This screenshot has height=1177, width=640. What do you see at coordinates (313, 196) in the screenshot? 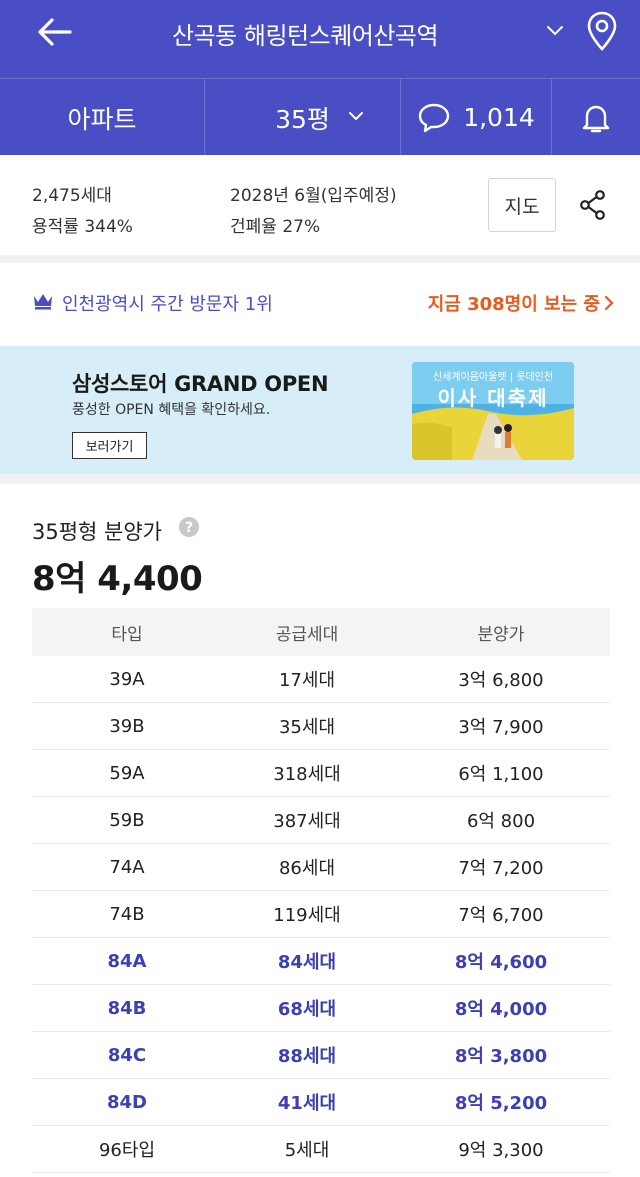
I see `move-in-date: 2028년 6월(입주예정)` at bounding box center [313, 196].